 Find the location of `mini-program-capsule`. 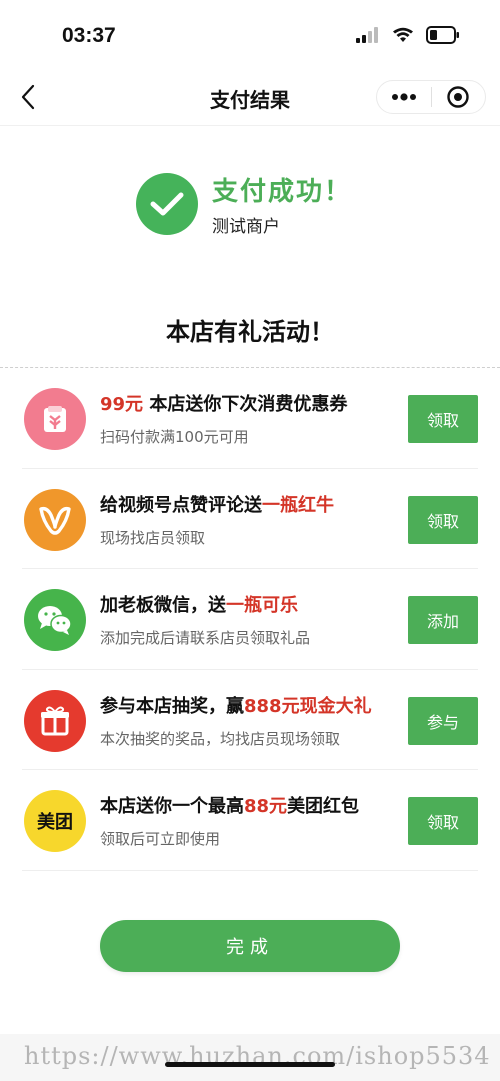

mini-program-capsule is located at coordinates (431, 97).